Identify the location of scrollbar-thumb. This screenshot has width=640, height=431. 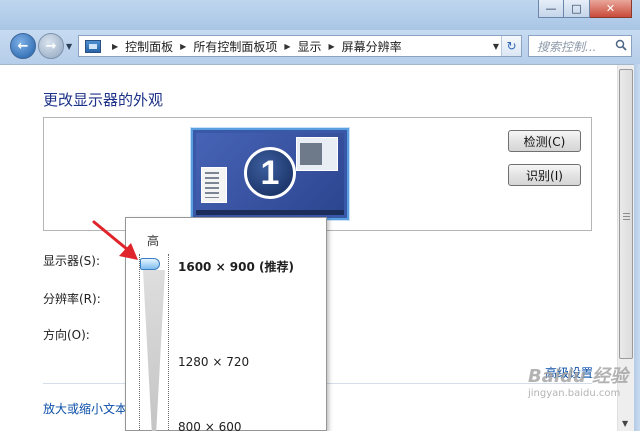
(626, 214).